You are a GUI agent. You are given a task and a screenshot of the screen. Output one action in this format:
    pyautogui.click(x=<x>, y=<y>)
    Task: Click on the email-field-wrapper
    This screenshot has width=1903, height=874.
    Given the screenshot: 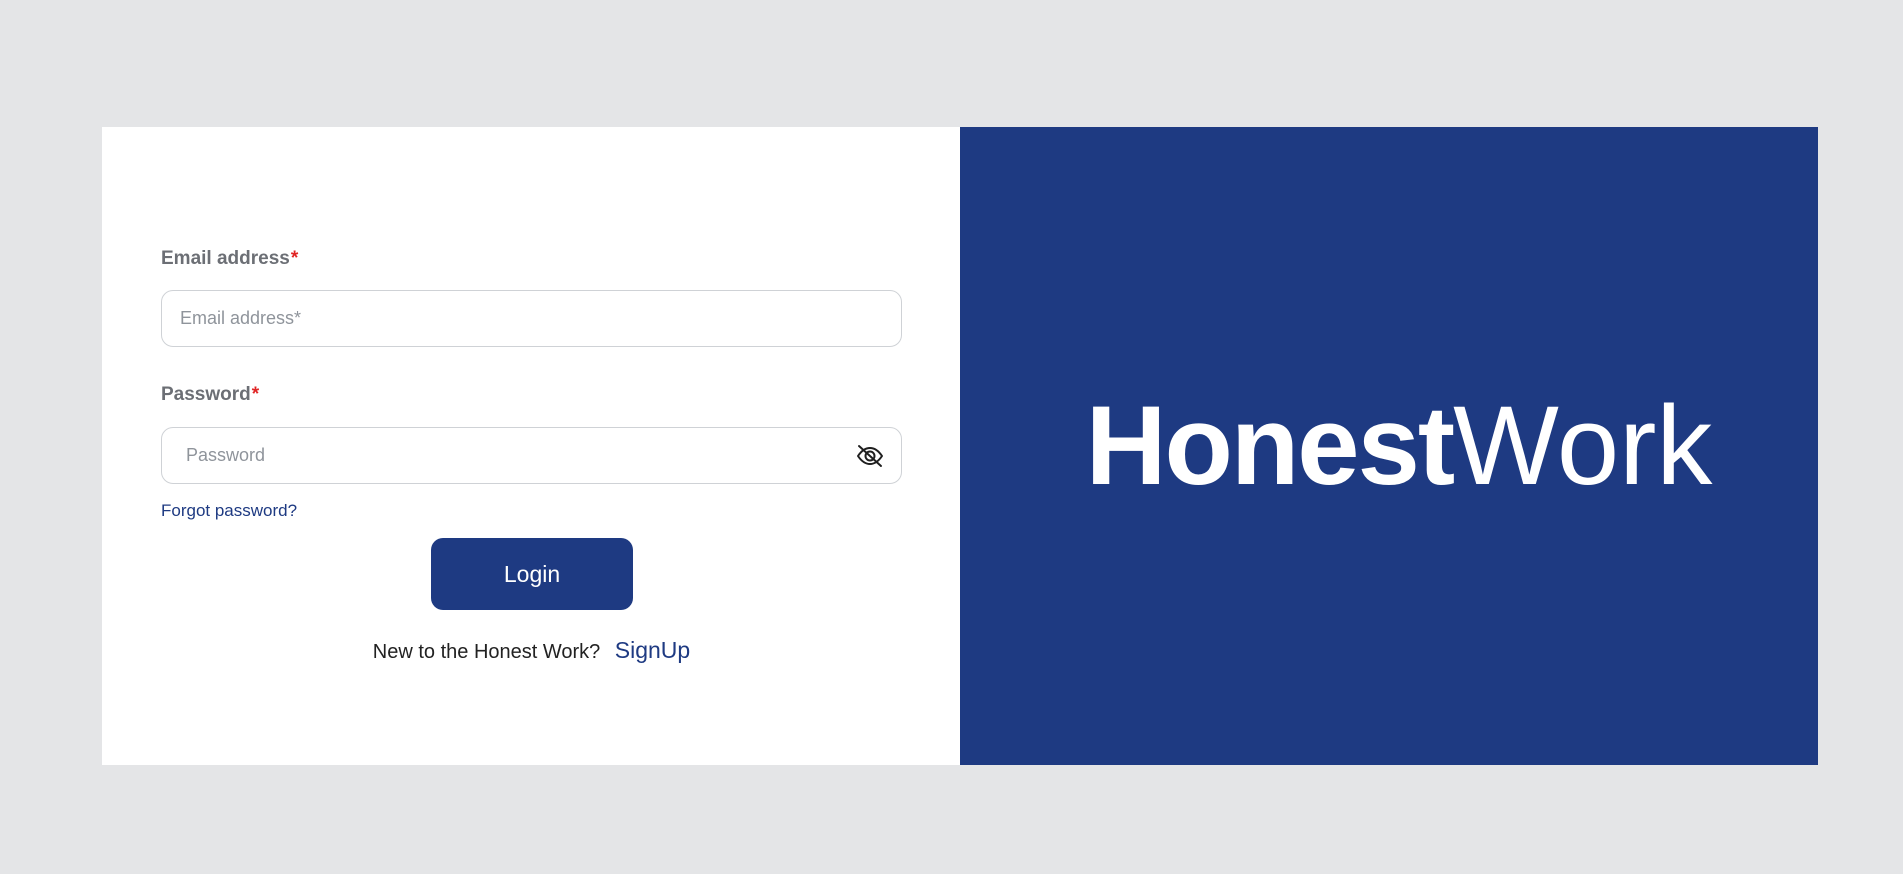 What is the action you would take?
    pyautogui.click(x=531, y=318)
    